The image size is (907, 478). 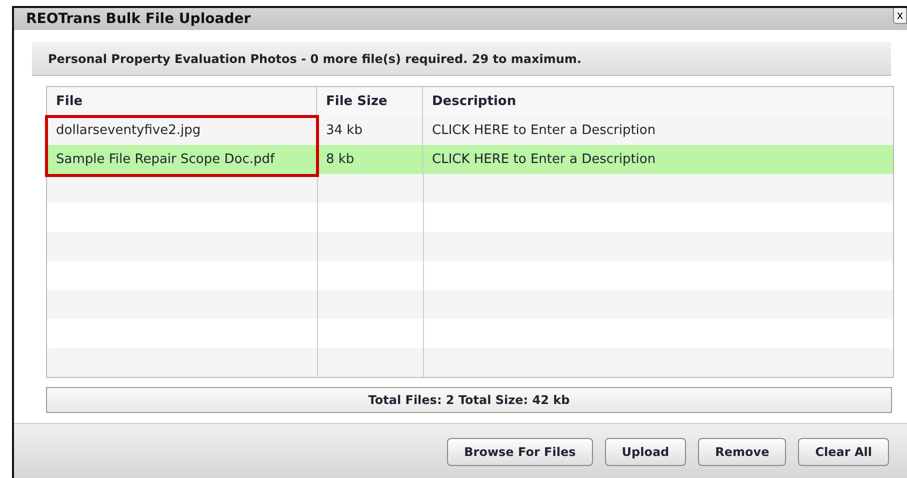 I want to click on column-header: Description, so click(x=474, y=102).